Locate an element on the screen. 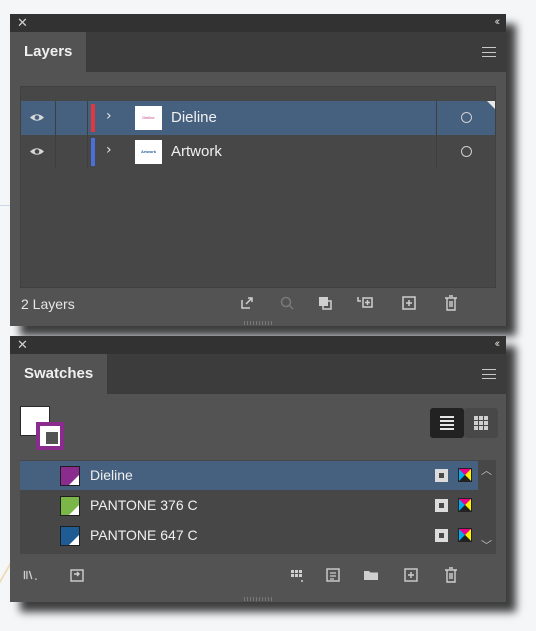  swatch-row-pantone-647: PANTONE 647 C is located at coordinates (249, 535).